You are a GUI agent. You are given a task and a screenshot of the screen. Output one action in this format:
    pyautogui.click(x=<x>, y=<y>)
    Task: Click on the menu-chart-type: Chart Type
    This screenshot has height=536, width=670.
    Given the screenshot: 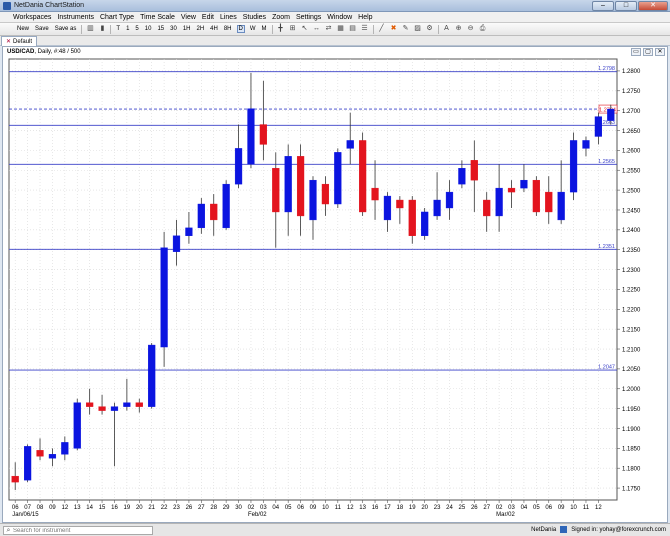 What is the action you would take?
    pyautogui.click(x=117, y=17)
    